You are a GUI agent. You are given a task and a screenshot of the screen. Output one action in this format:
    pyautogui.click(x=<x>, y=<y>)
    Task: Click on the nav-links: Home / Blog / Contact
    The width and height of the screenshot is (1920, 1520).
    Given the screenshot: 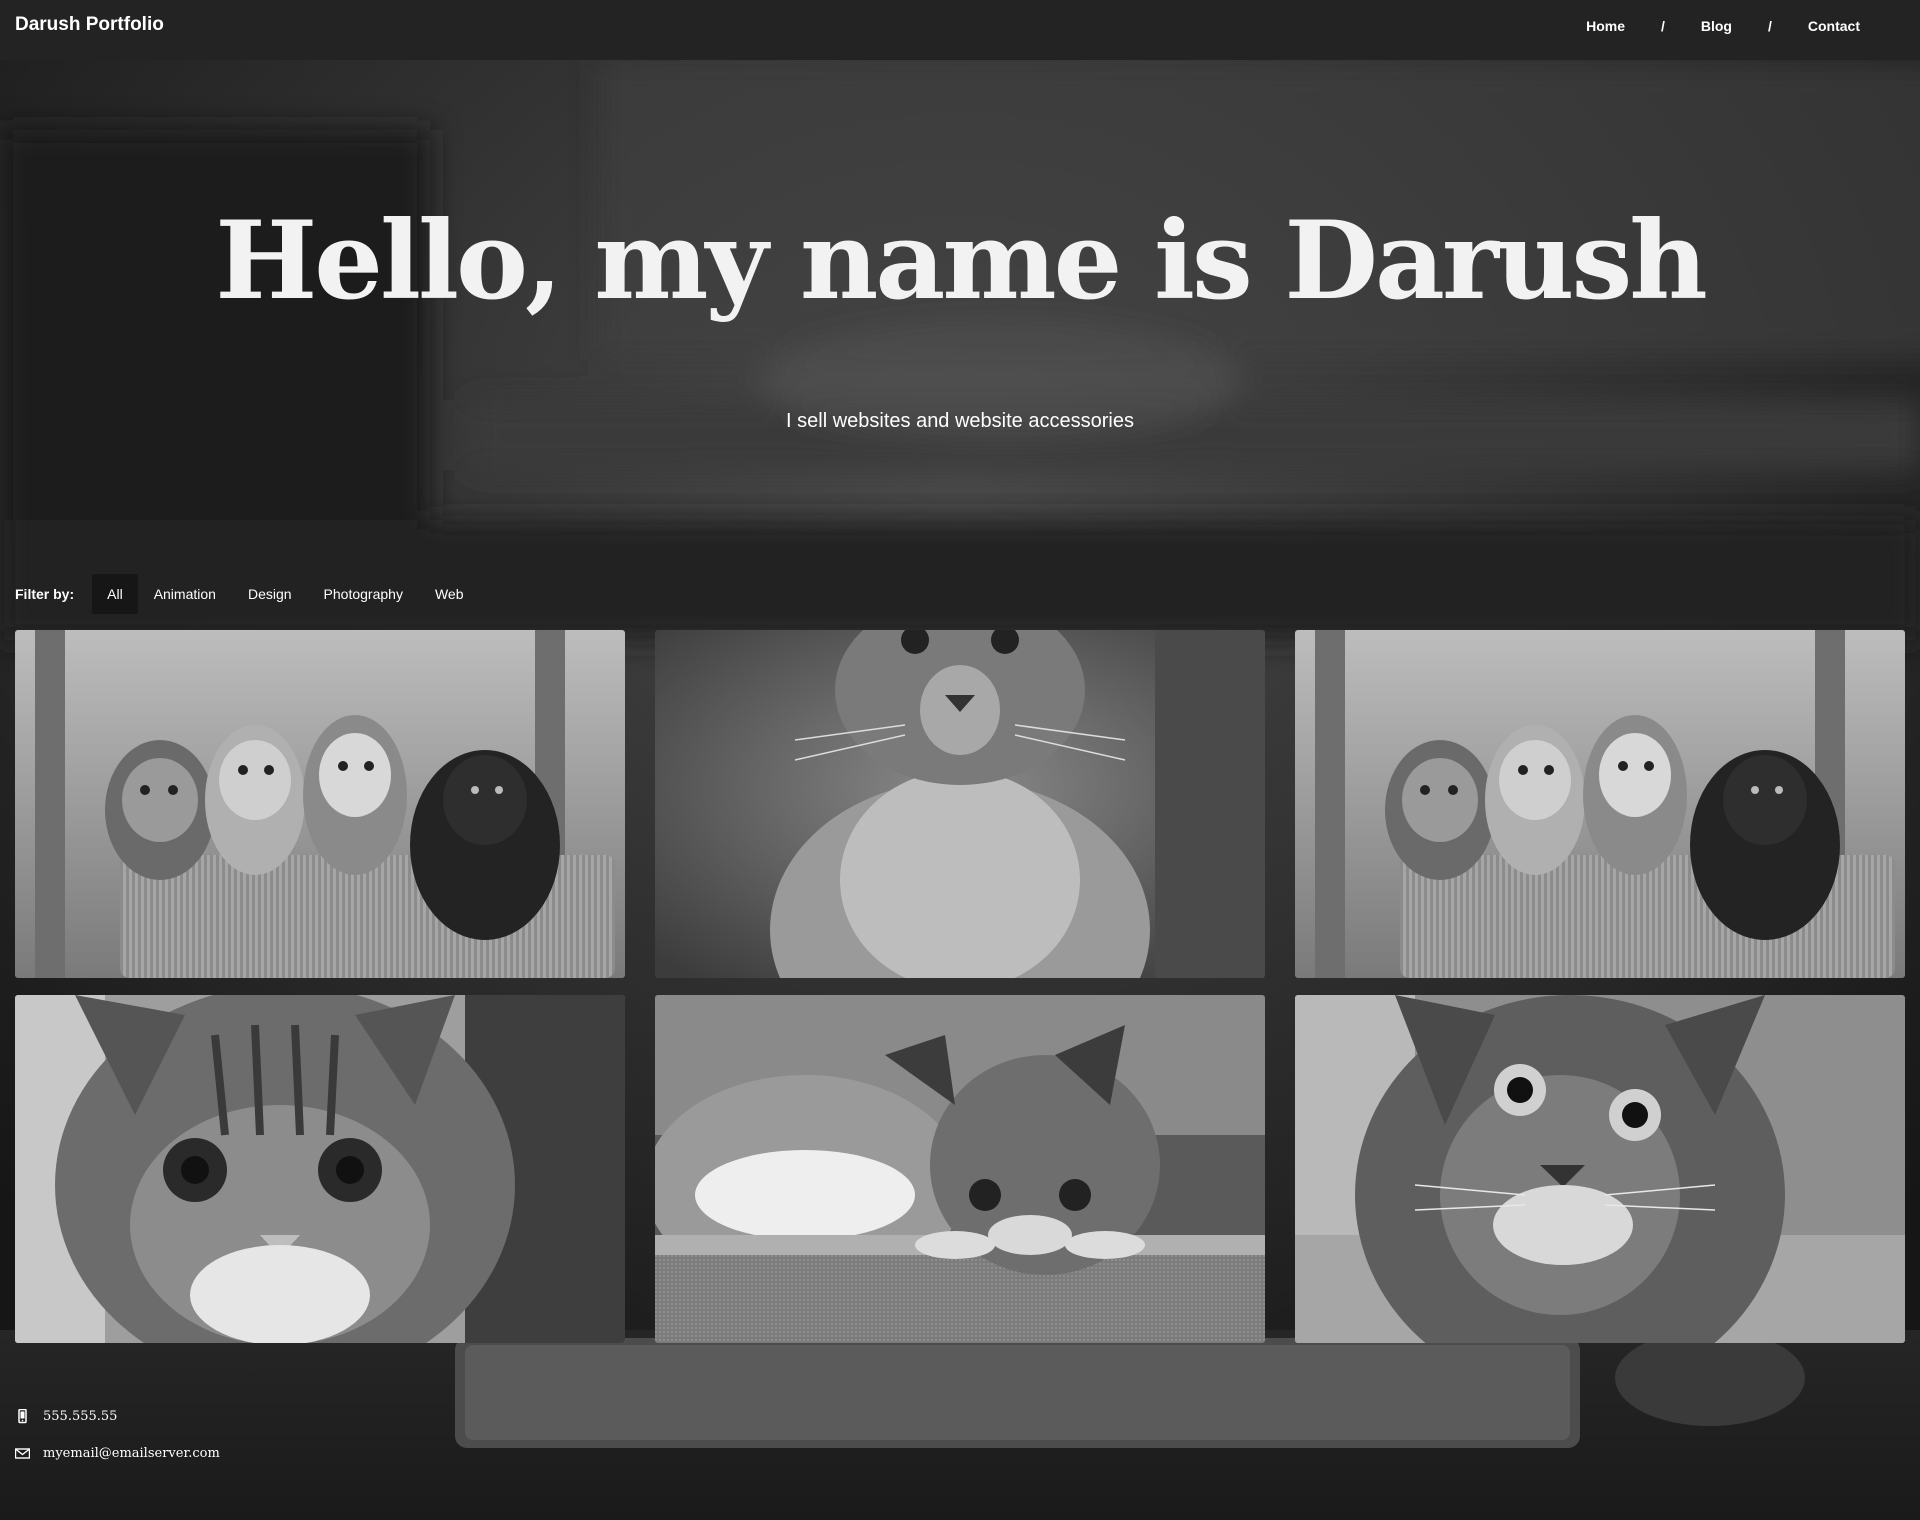 What is the action you would take?
    pyautogui.click(x=1723, y=26)
    